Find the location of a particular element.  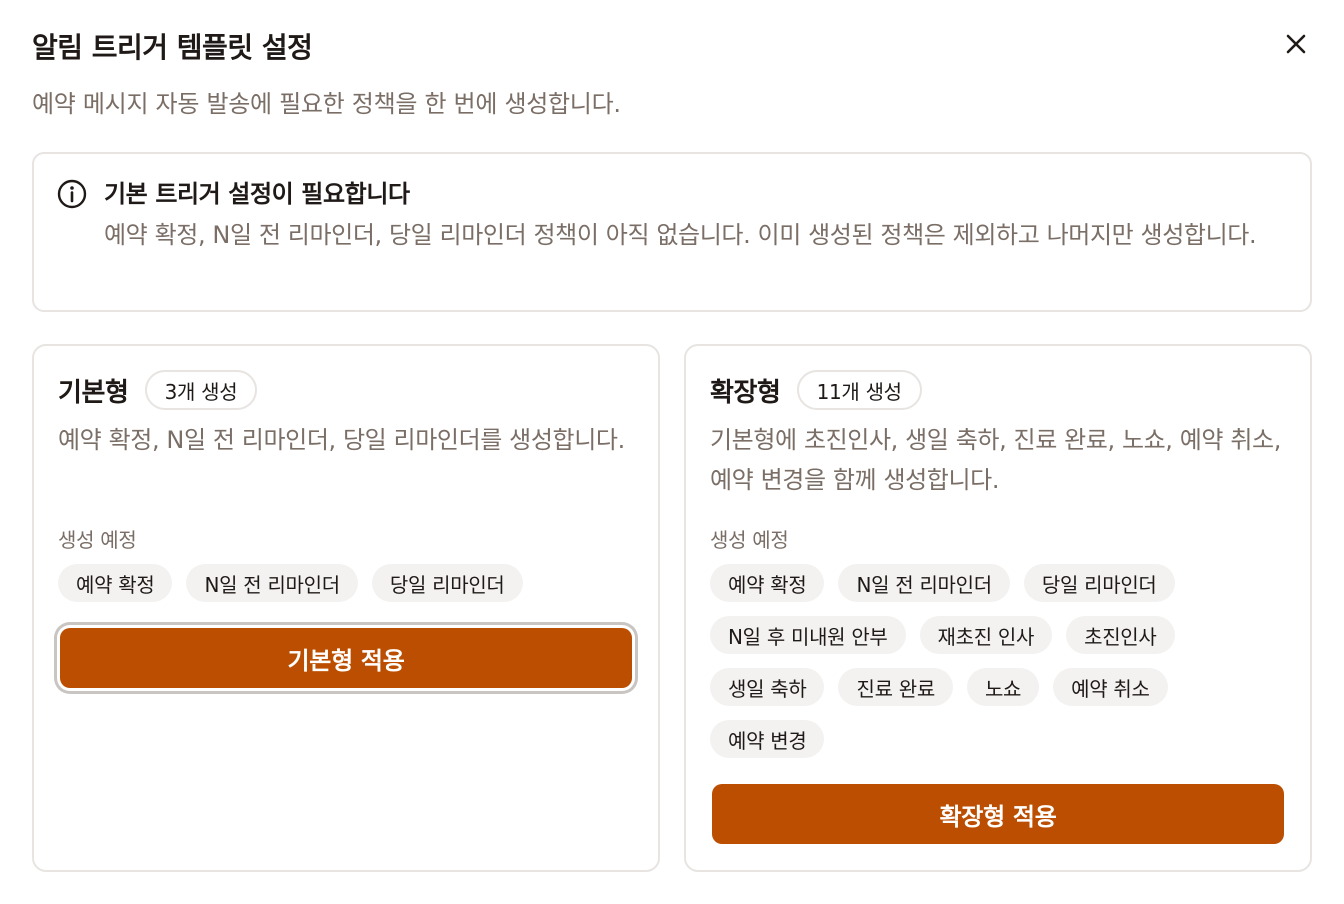

extended-count-badge: 11개 생성 is located at coordinates (859, 390).